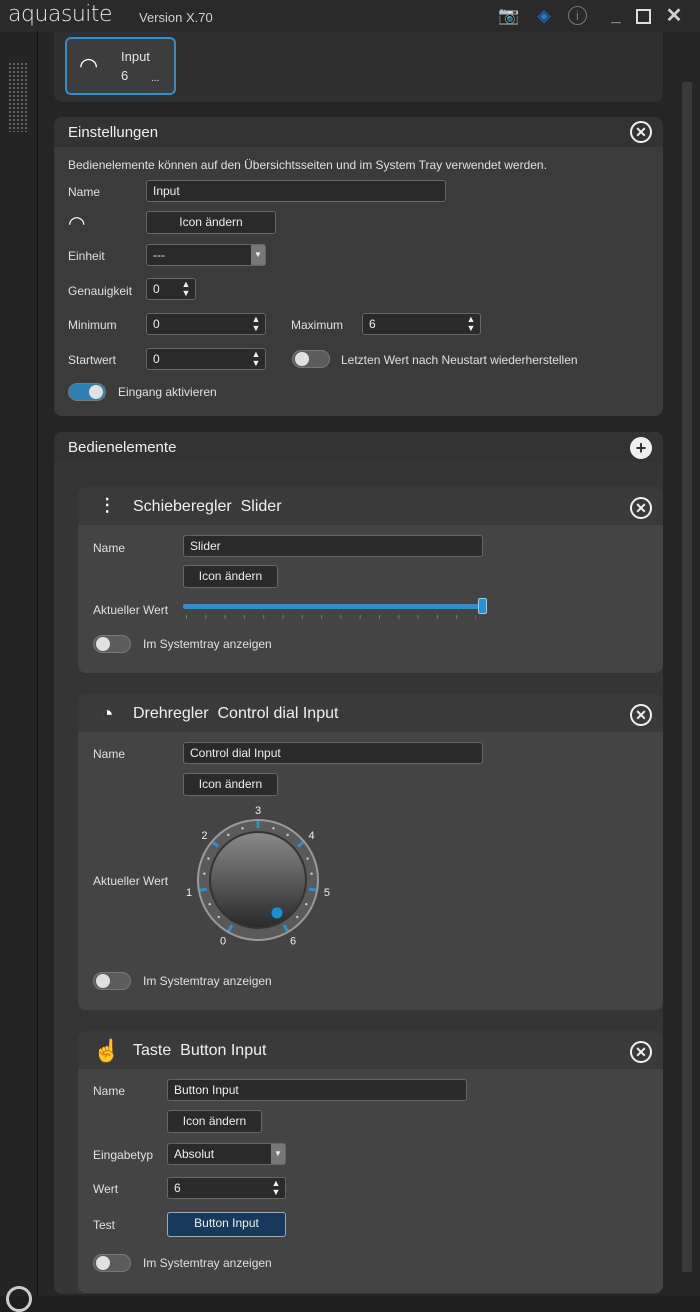 The image size is (700, 1312). Describe the element at coordinates (641, 508) in the screenshot. I see `remove-slider-icon: ✕` at that location.